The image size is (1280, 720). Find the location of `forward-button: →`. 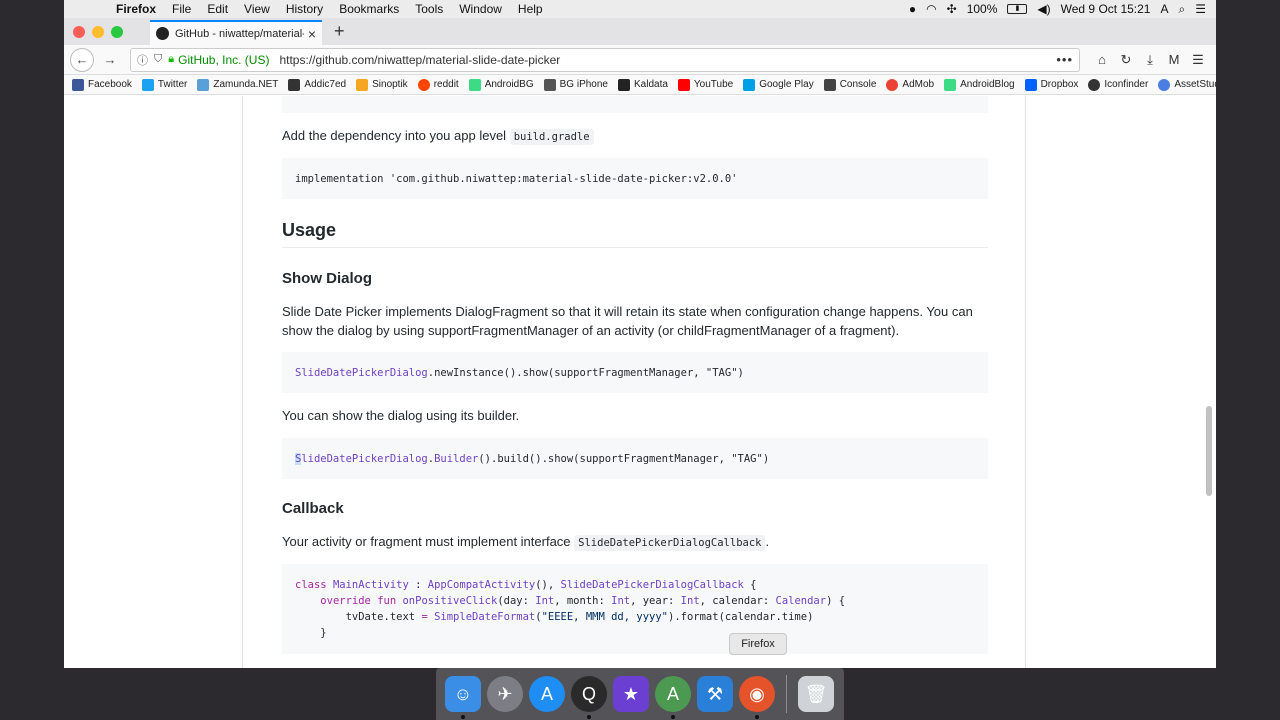

forward-button: → is located at coordinates (110, 60).